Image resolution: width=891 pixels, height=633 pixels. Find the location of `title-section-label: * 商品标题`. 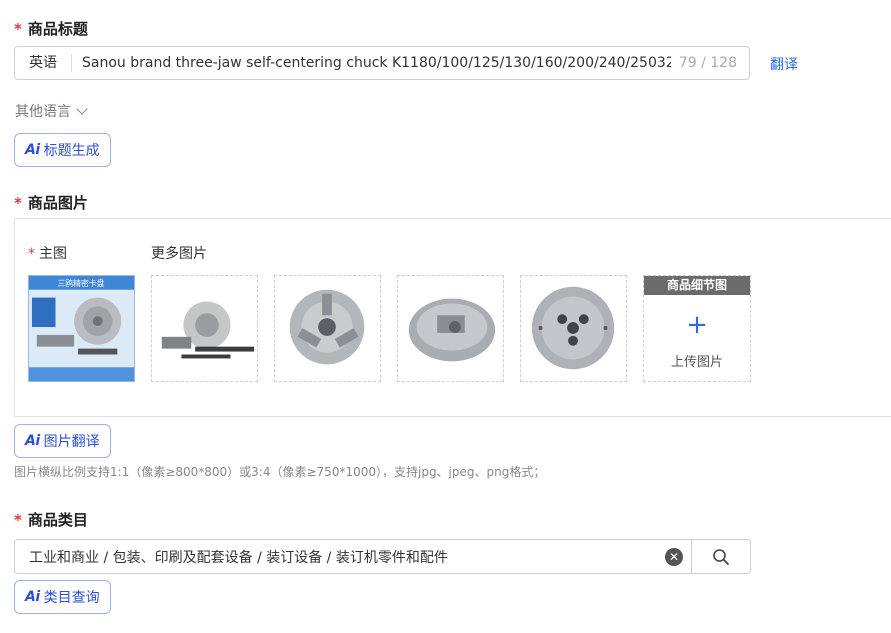

title-section-label: * 商品标题 is located at coordinates (51, 28).